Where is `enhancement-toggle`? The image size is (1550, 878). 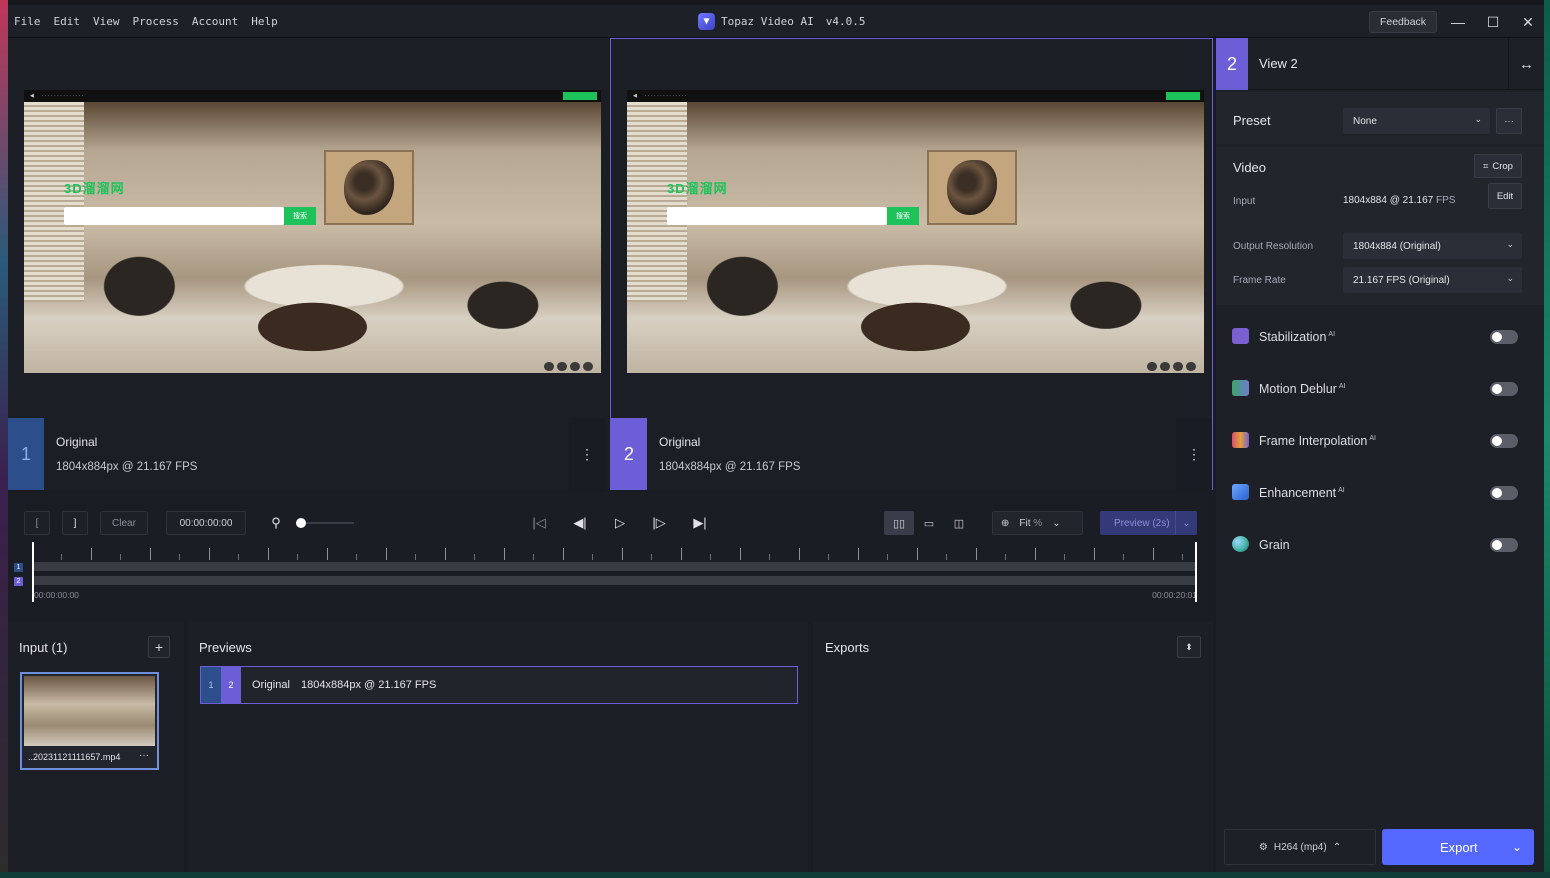 enhancement-toggle is located at coordinates (1504, 493).